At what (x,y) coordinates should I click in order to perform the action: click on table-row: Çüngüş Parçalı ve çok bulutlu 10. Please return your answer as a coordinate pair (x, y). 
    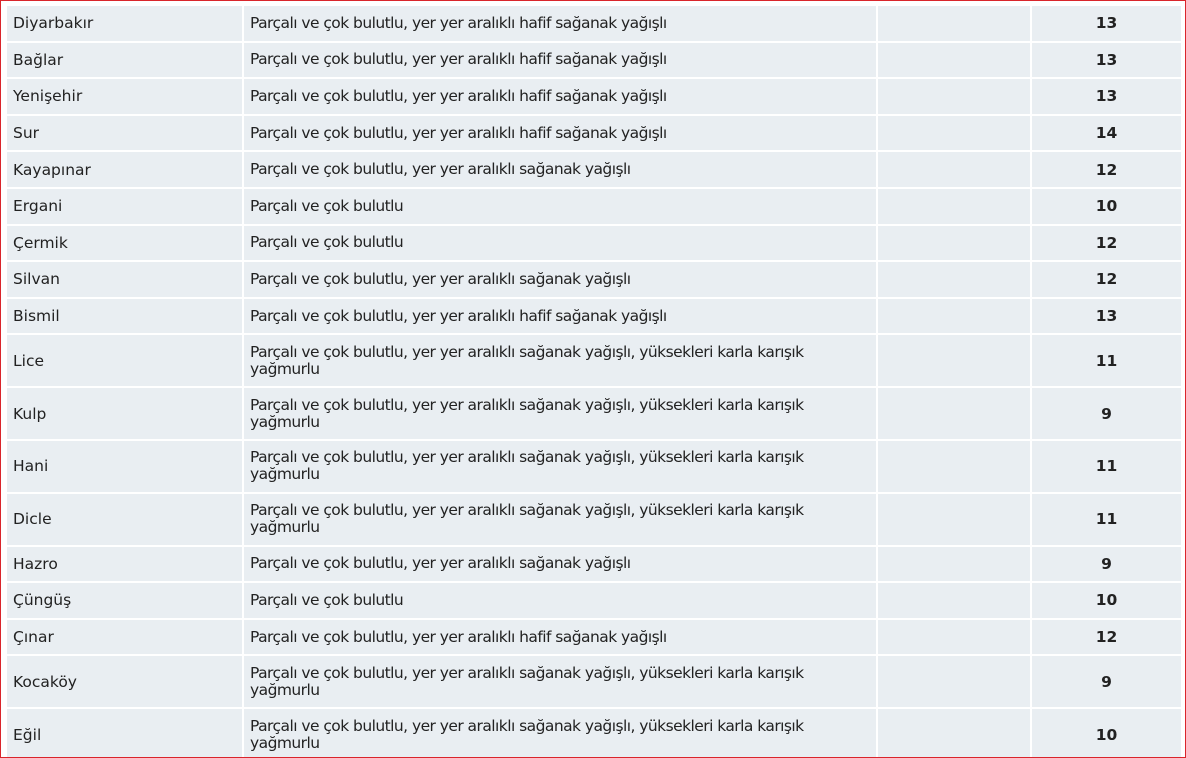
    Looking at the image, I should click on (594, 600).